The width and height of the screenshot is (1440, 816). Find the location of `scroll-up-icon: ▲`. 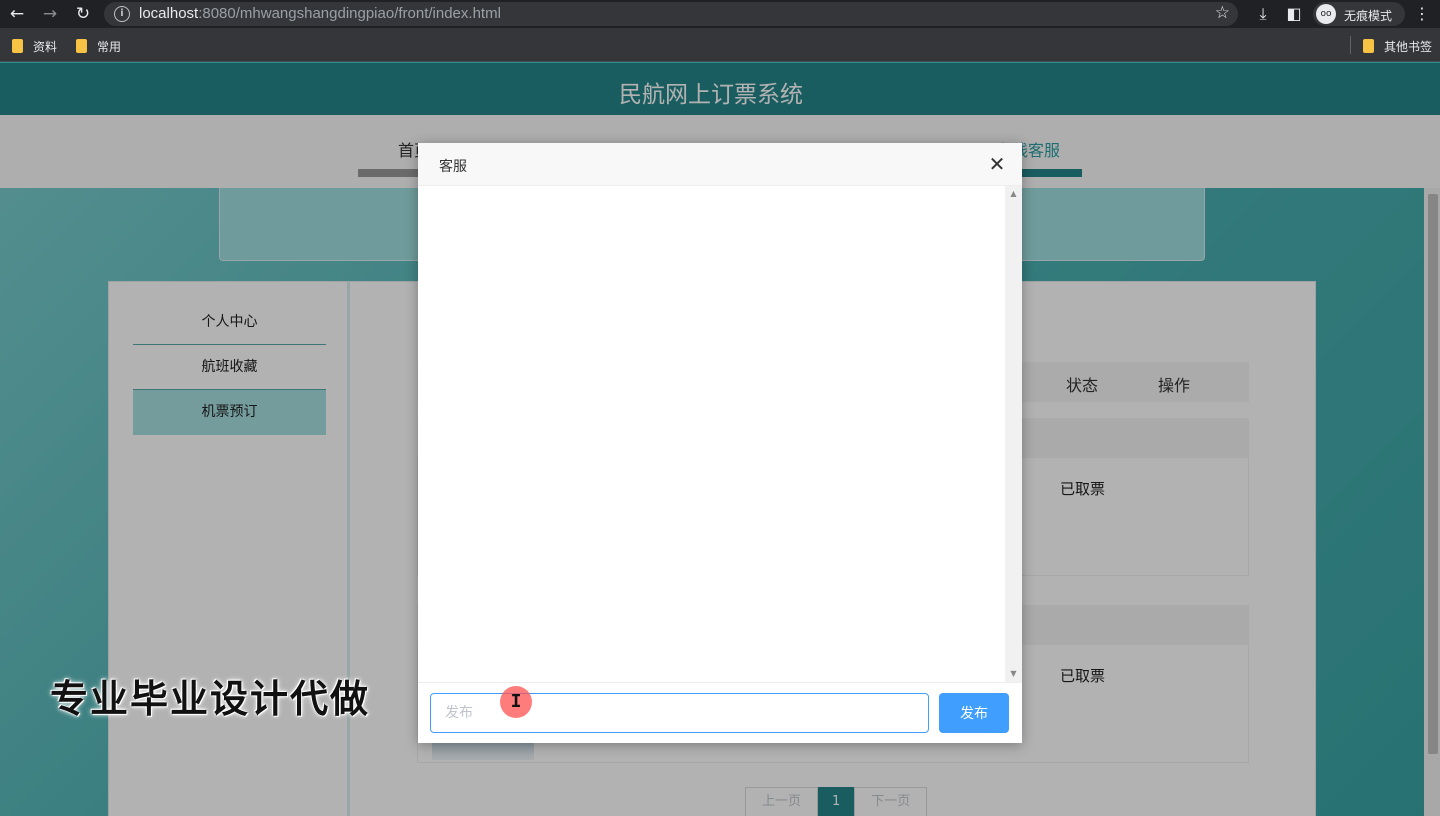

scroll-up-icon: ▲ is located at coordinates (1013, 194).